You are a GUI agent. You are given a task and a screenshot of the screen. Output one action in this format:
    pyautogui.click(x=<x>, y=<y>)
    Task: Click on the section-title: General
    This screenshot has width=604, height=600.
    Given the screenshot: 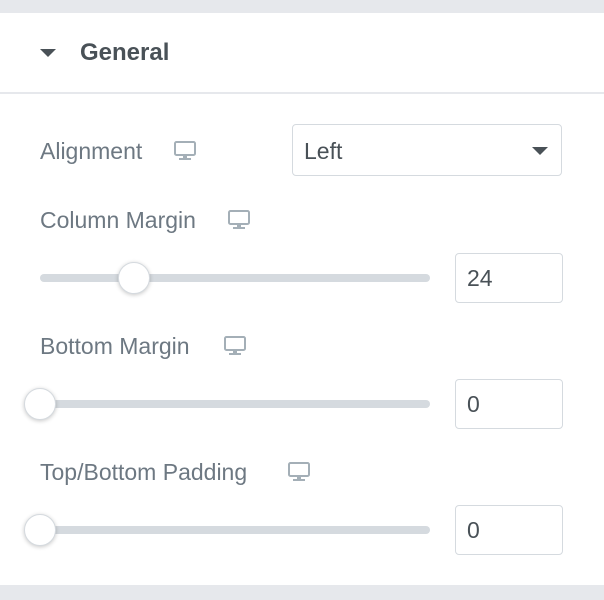 What is the action you would take?
    pyautogui.click(x=125, y=52)
    